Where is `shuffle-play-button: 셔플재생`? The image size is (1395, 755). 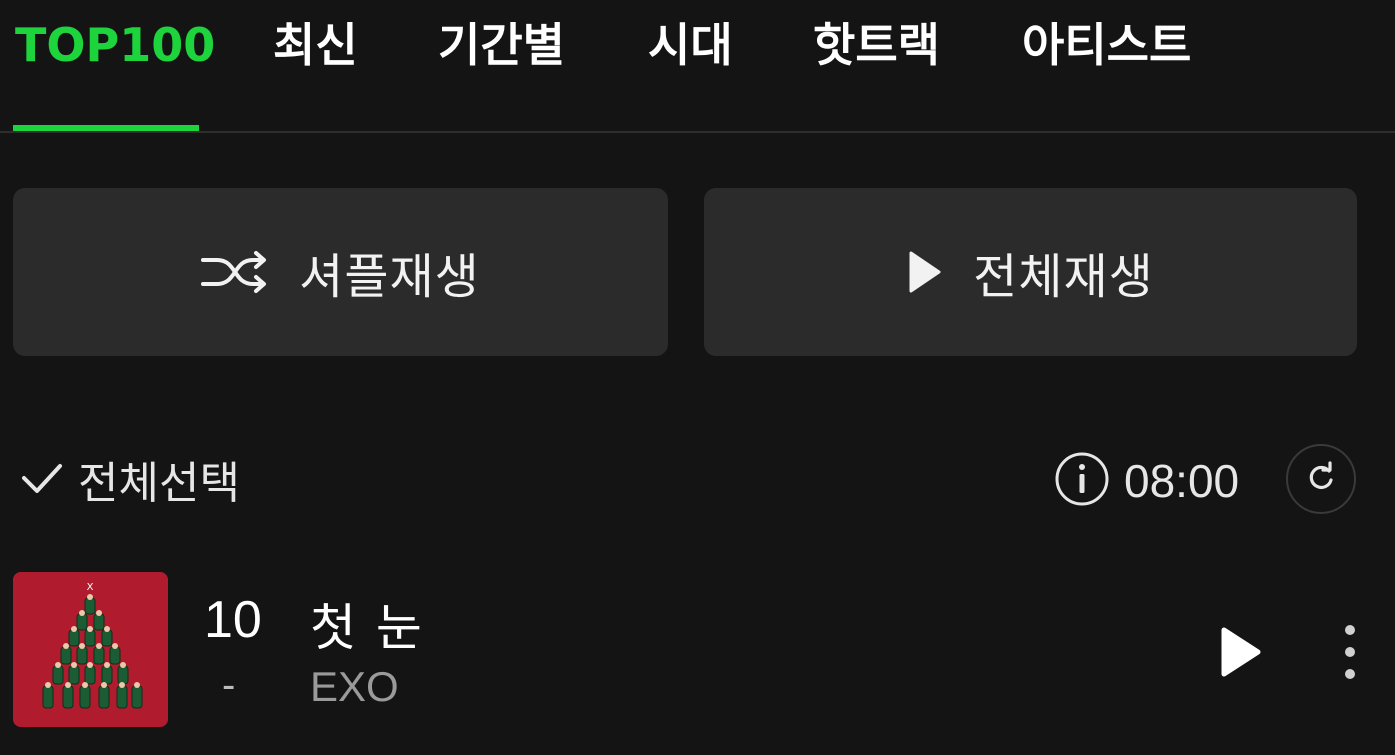
shuffle-play-button: 셔플재생 is located at coordinates (340, 272).